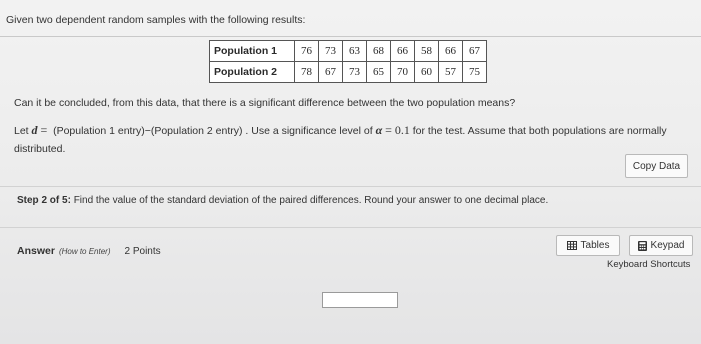  What do you see at coordinates (642, 245) in the screenshot?
I see `calculator-icon` at bounding box center [642, 245].